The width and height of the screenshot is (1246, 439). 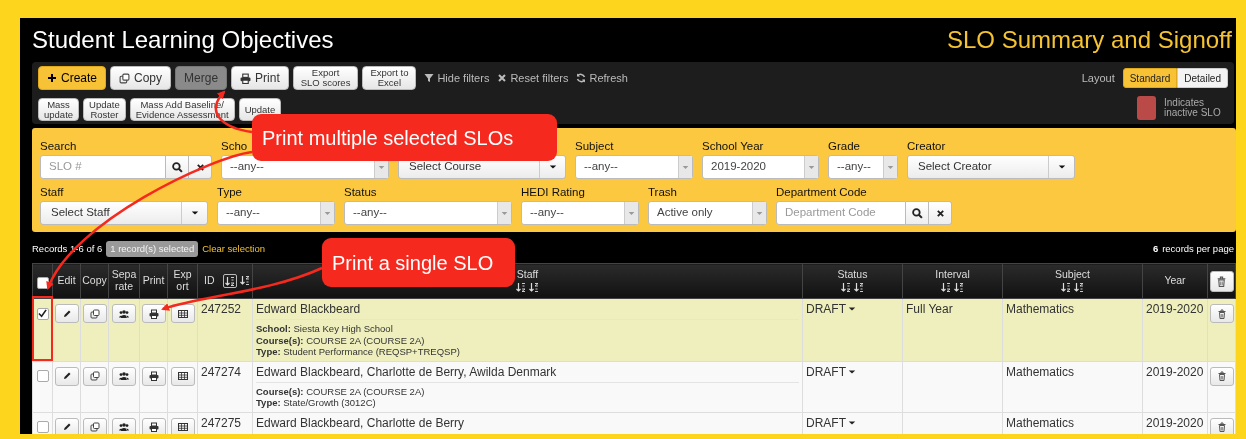 I want to click on per-page-count: 6, so click(x=1155, y=248).